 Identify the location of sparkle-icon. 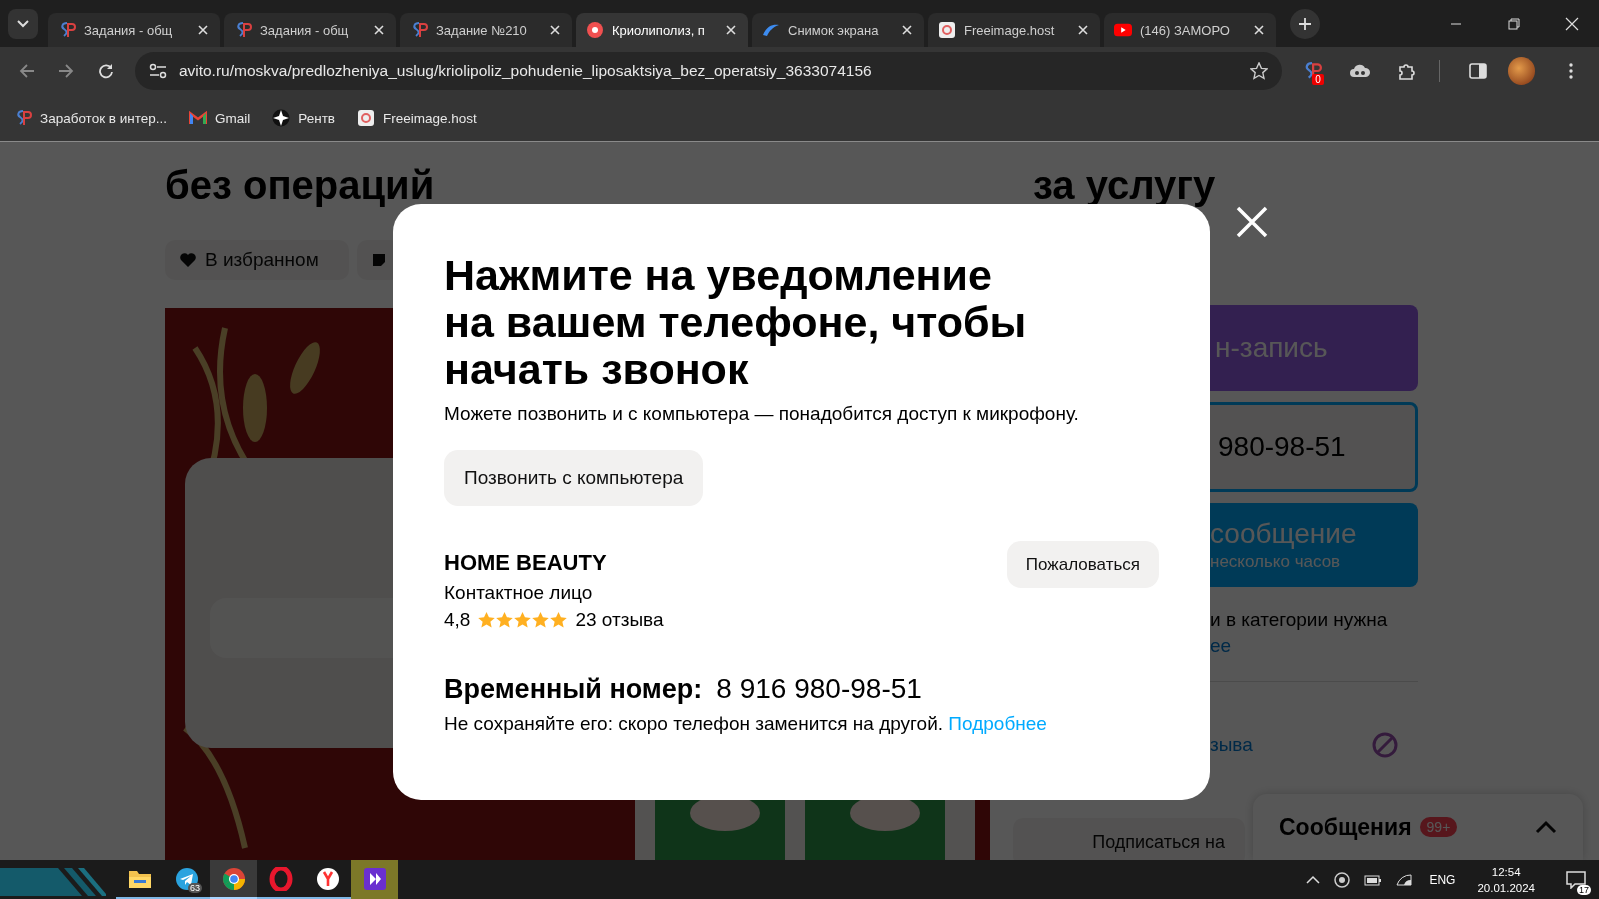
(281, 118).